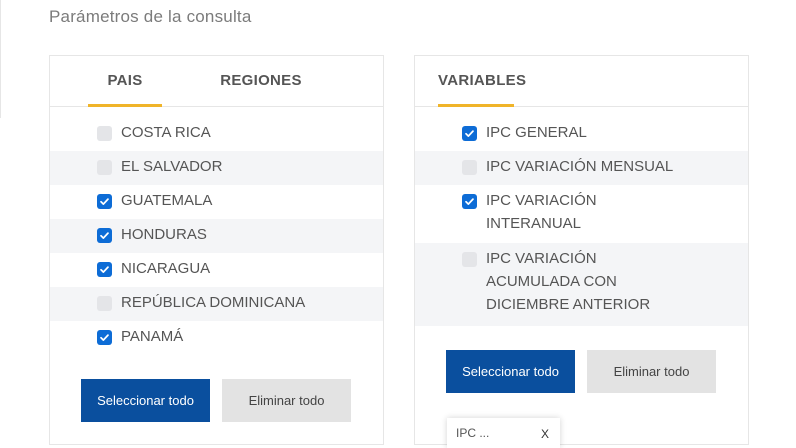  Describe the element at coordinates (503, 433) in the screenshot. I see `selected-variable-chip: IPC ... X` at that location.